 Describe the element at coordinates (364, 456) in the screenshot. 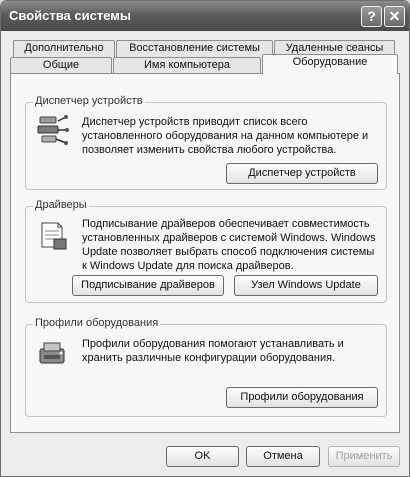

I see `apply-button: Применить` at that location.